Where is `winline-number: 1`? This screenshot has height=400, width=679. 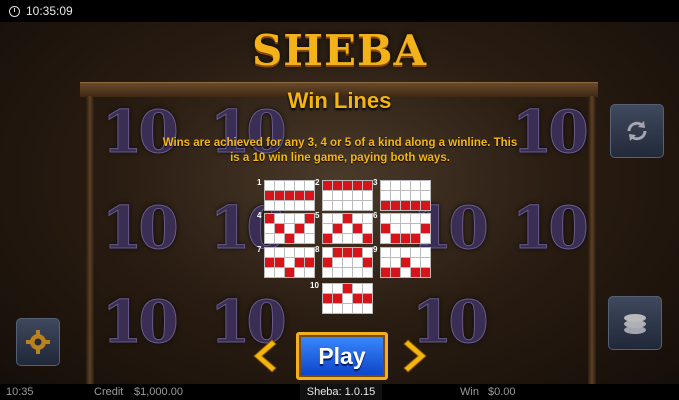 winline-number: 1 is located at coordinates (259, 182).